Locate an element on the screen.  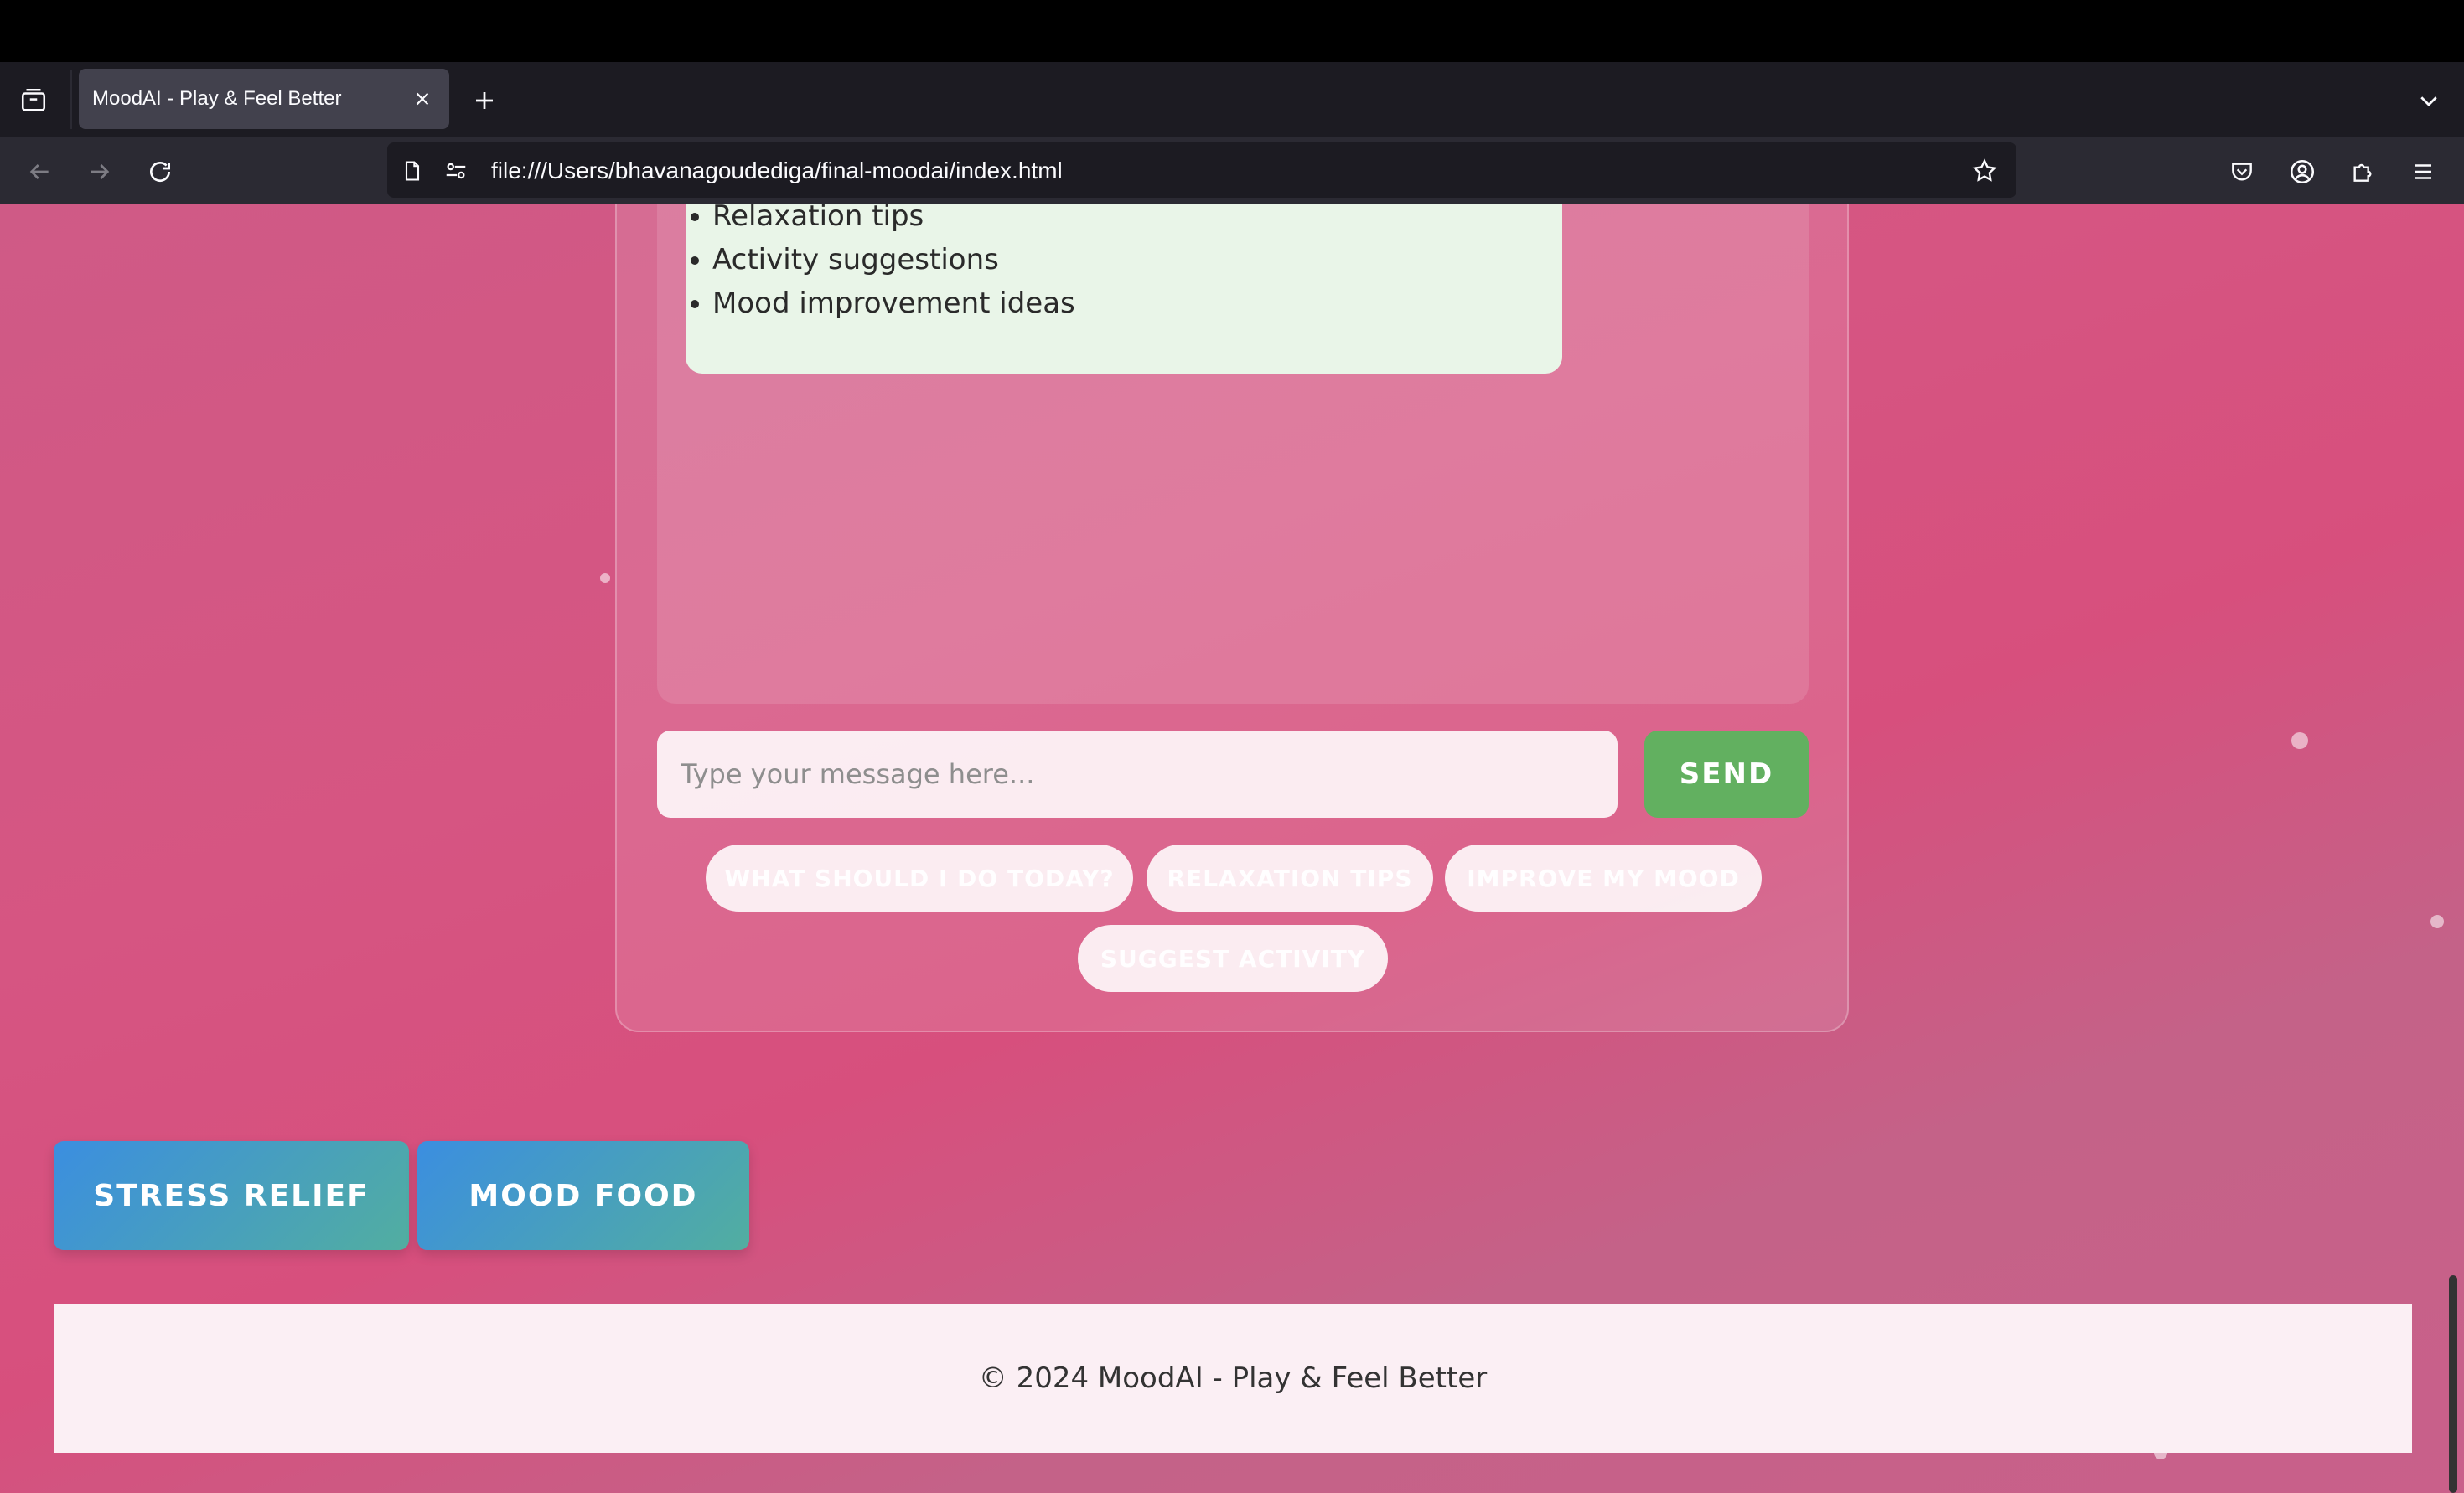
page-footer: © 2024 MoodAI - Play & Feel Better is located at coordinates (1233, 1378).